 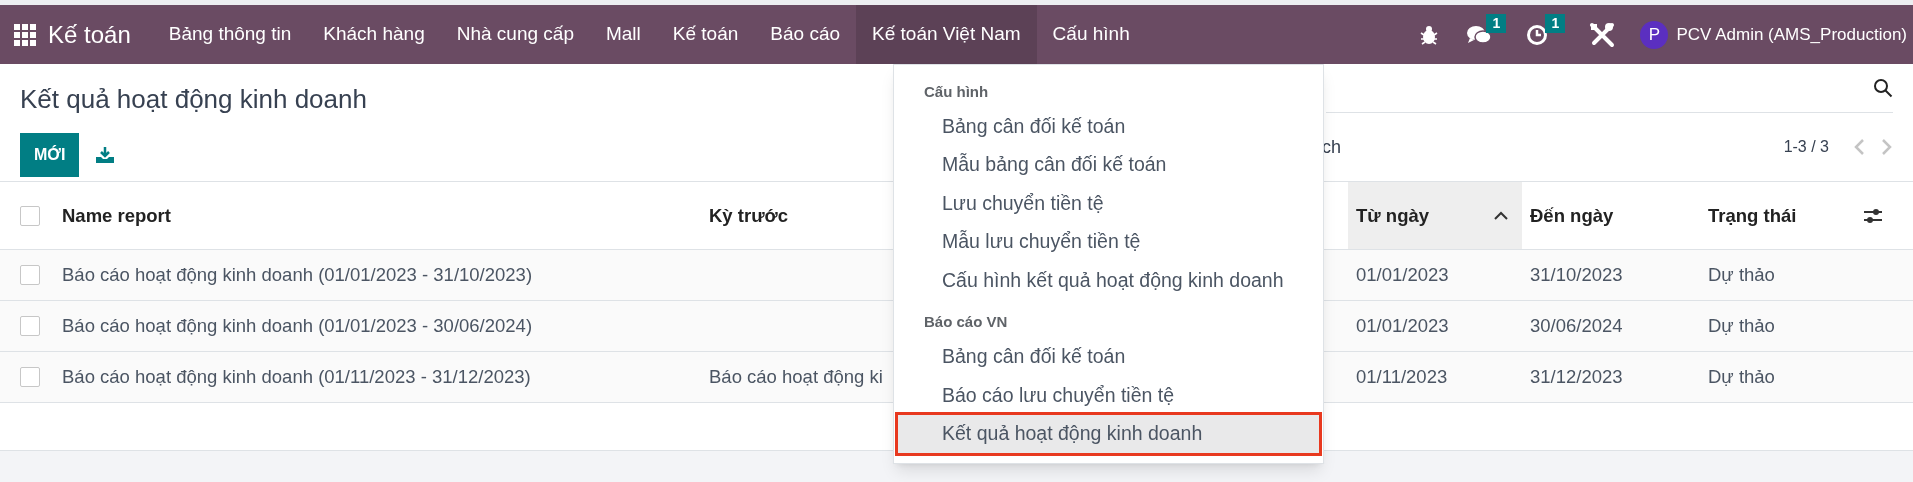 What do you see at coordinates (515, 34) in the screenshot?
I see `menu-item: Nhà cung cấp` at bounding box center [515, 34].